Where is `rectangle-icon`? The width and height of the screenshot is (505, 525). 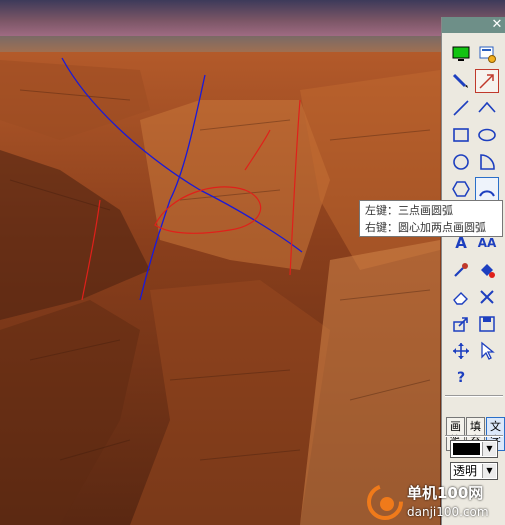
rectangle-icon is located at coordinates (461, 135).